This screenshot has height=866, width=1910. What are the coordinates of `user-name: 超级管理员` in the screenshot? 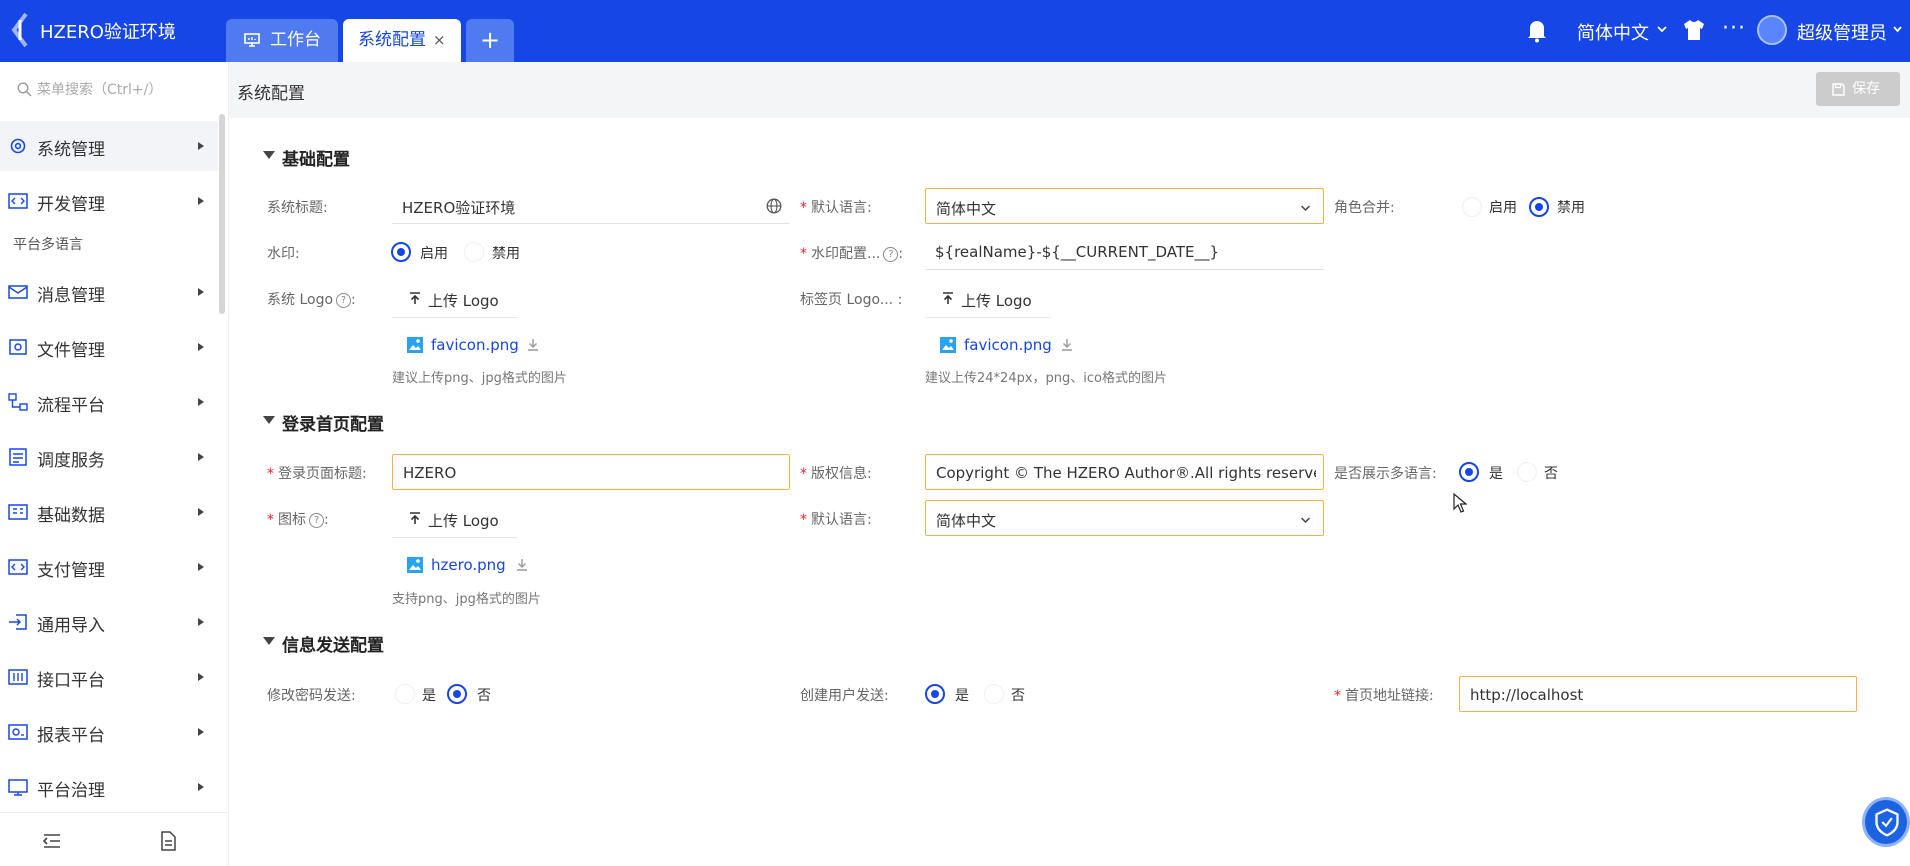 It's located at (1842, 32).